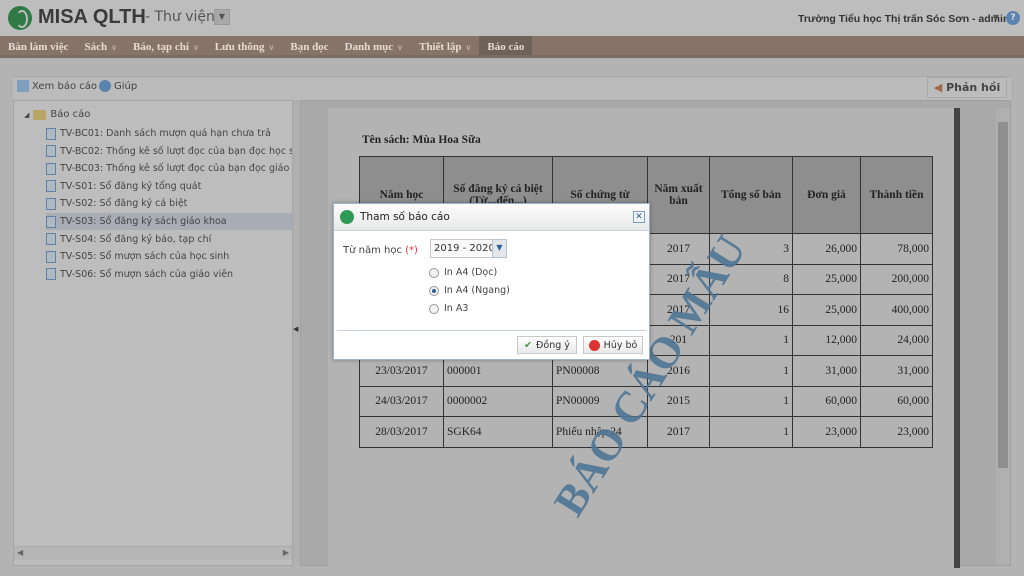 This screenshot has height=576, width=1024. What do you see at coordinates (222, 17) in the screenshot?
I see `module-dropdown-button: ▼` at bounding box center [222, 17].